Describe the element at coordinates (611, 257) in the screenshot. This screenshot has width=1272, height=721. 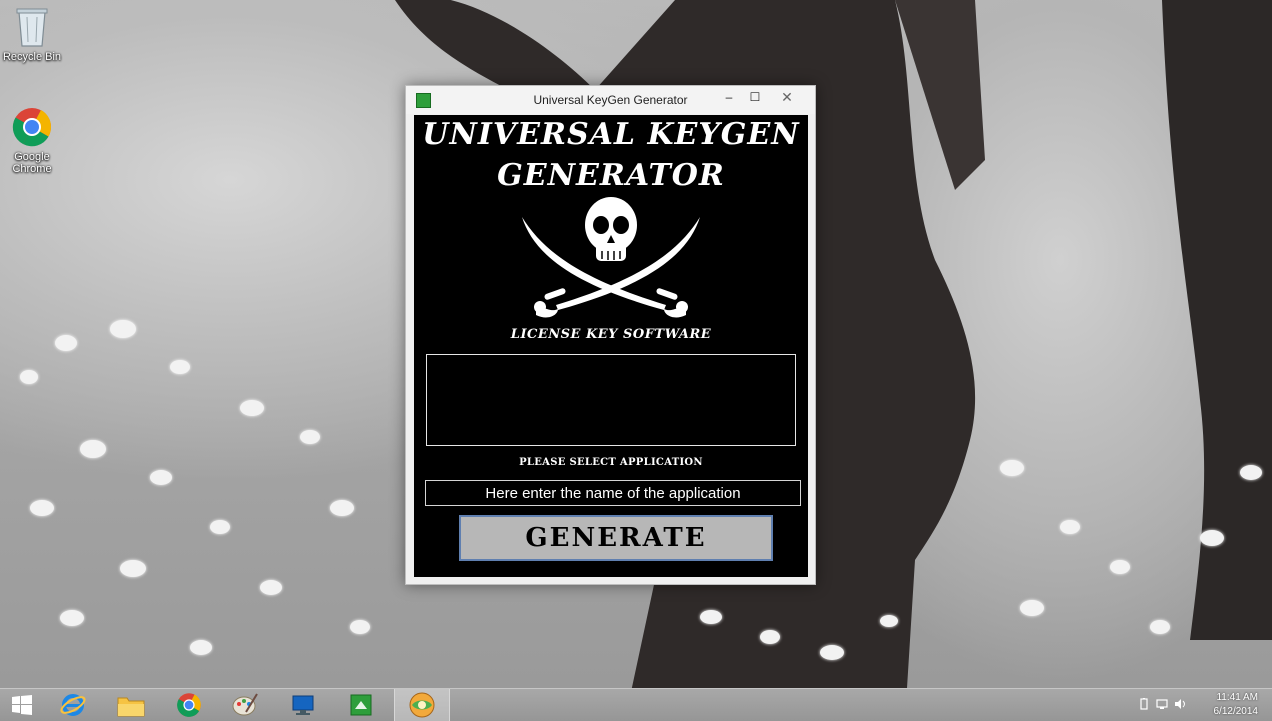
I see `skull-crossed-swords-icon` at that location.